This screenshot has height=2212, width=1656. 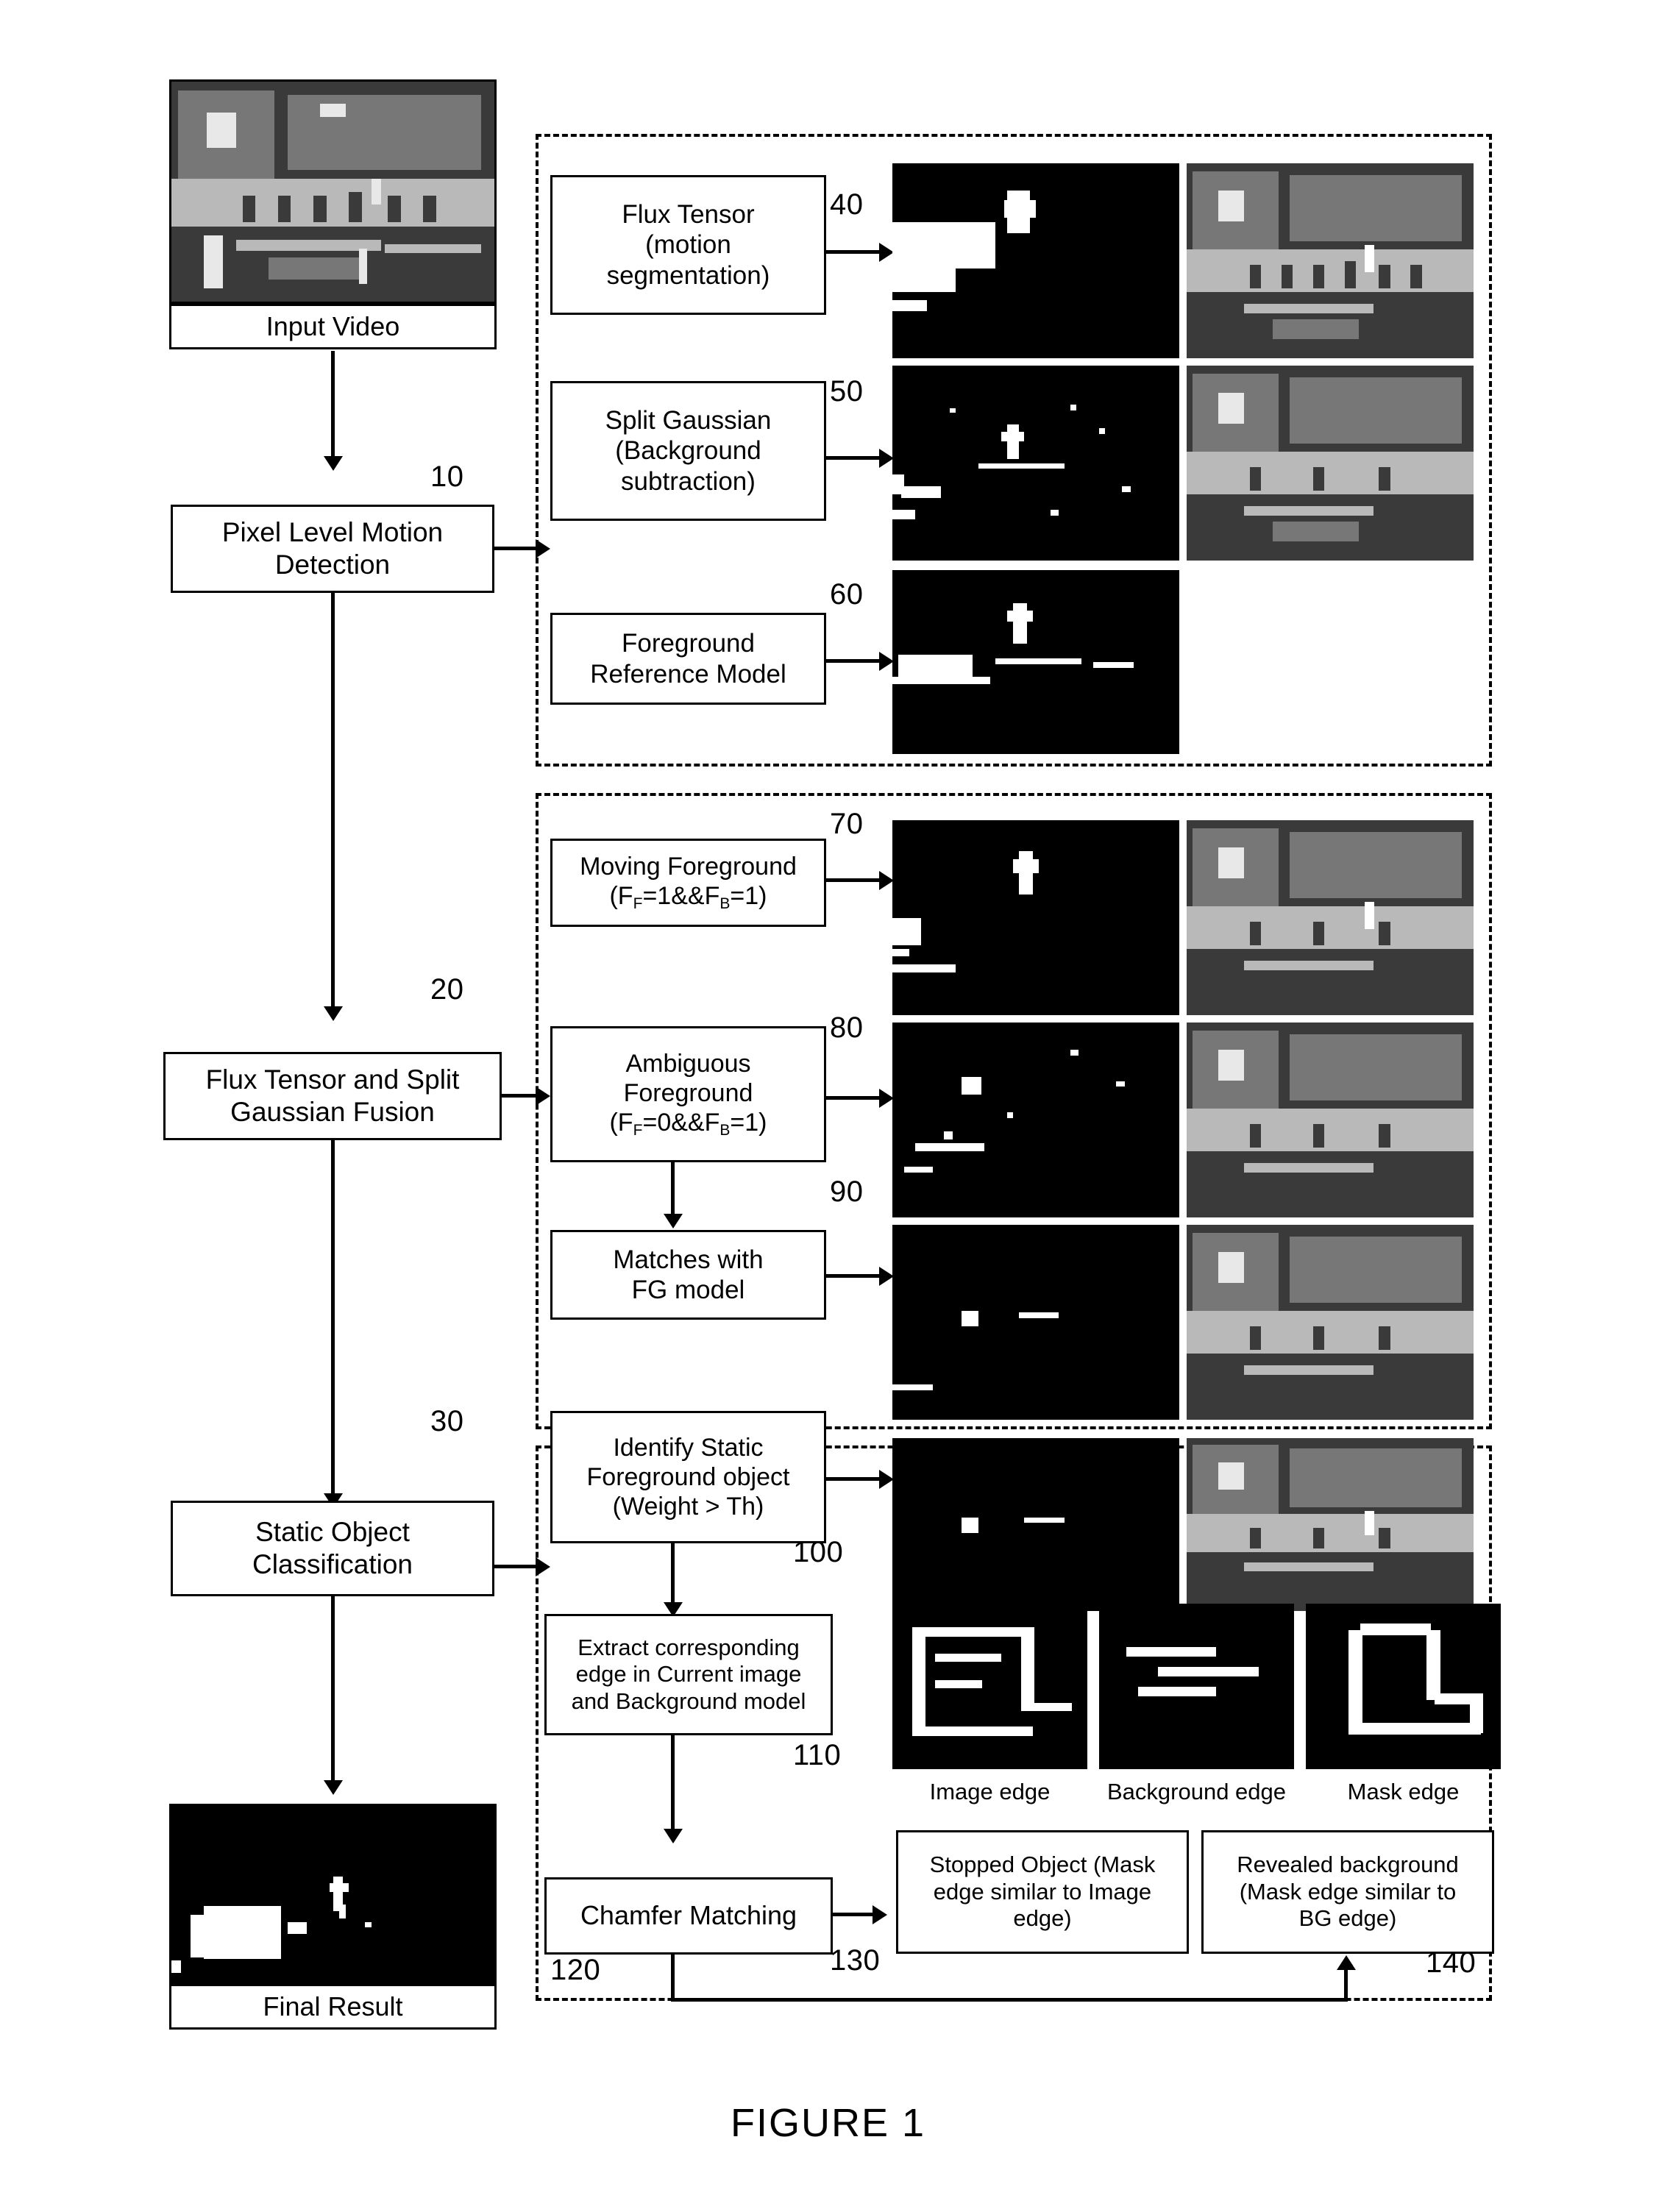 What do you see at coordinates (855, 1479) in the screenshot?
I see `connector-block100-to-mask` at bounding box center [855, 1479].